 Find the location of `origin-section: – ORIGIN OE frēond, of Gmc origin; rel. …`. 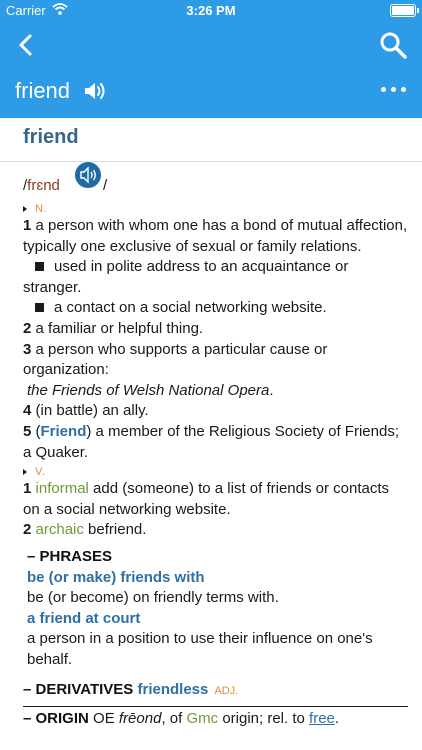

origin-section: – ORIGIN OE frēond, of Gmc origin; rel. … is located at coordinates (181, 719).